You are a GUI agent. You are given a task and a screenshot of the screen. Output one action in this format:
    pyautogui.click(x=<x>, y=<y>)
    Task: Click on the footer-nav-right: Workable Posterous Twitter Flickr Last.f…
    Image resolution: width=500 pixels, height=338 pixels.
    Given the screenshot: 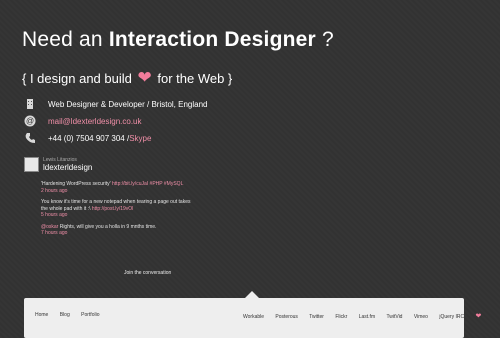 What is the action you would take?
    pyautogui.click(x=367, y=316)
    